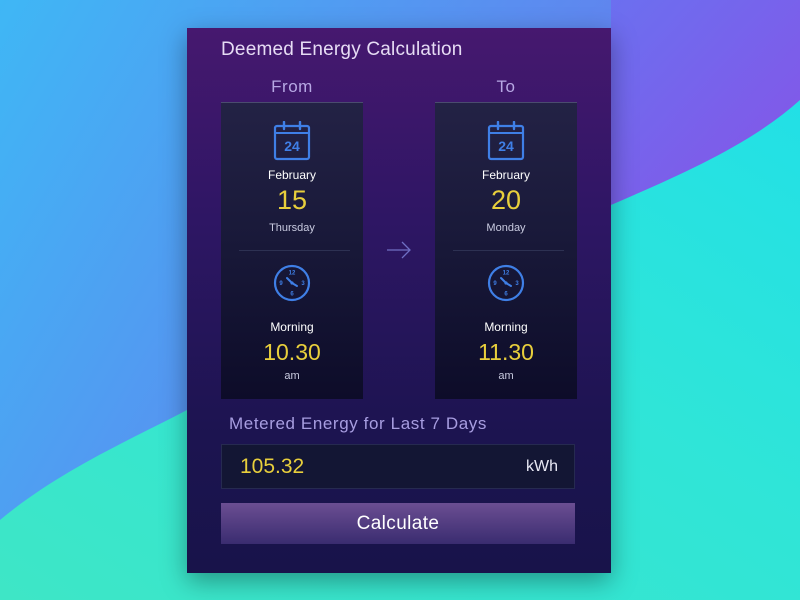 The height and width of the screenshot is (600, 800). What do you see at coordinates (506, 327) in the screenshot?
I see `to-period: Morning` at bounding box center [506, 327].